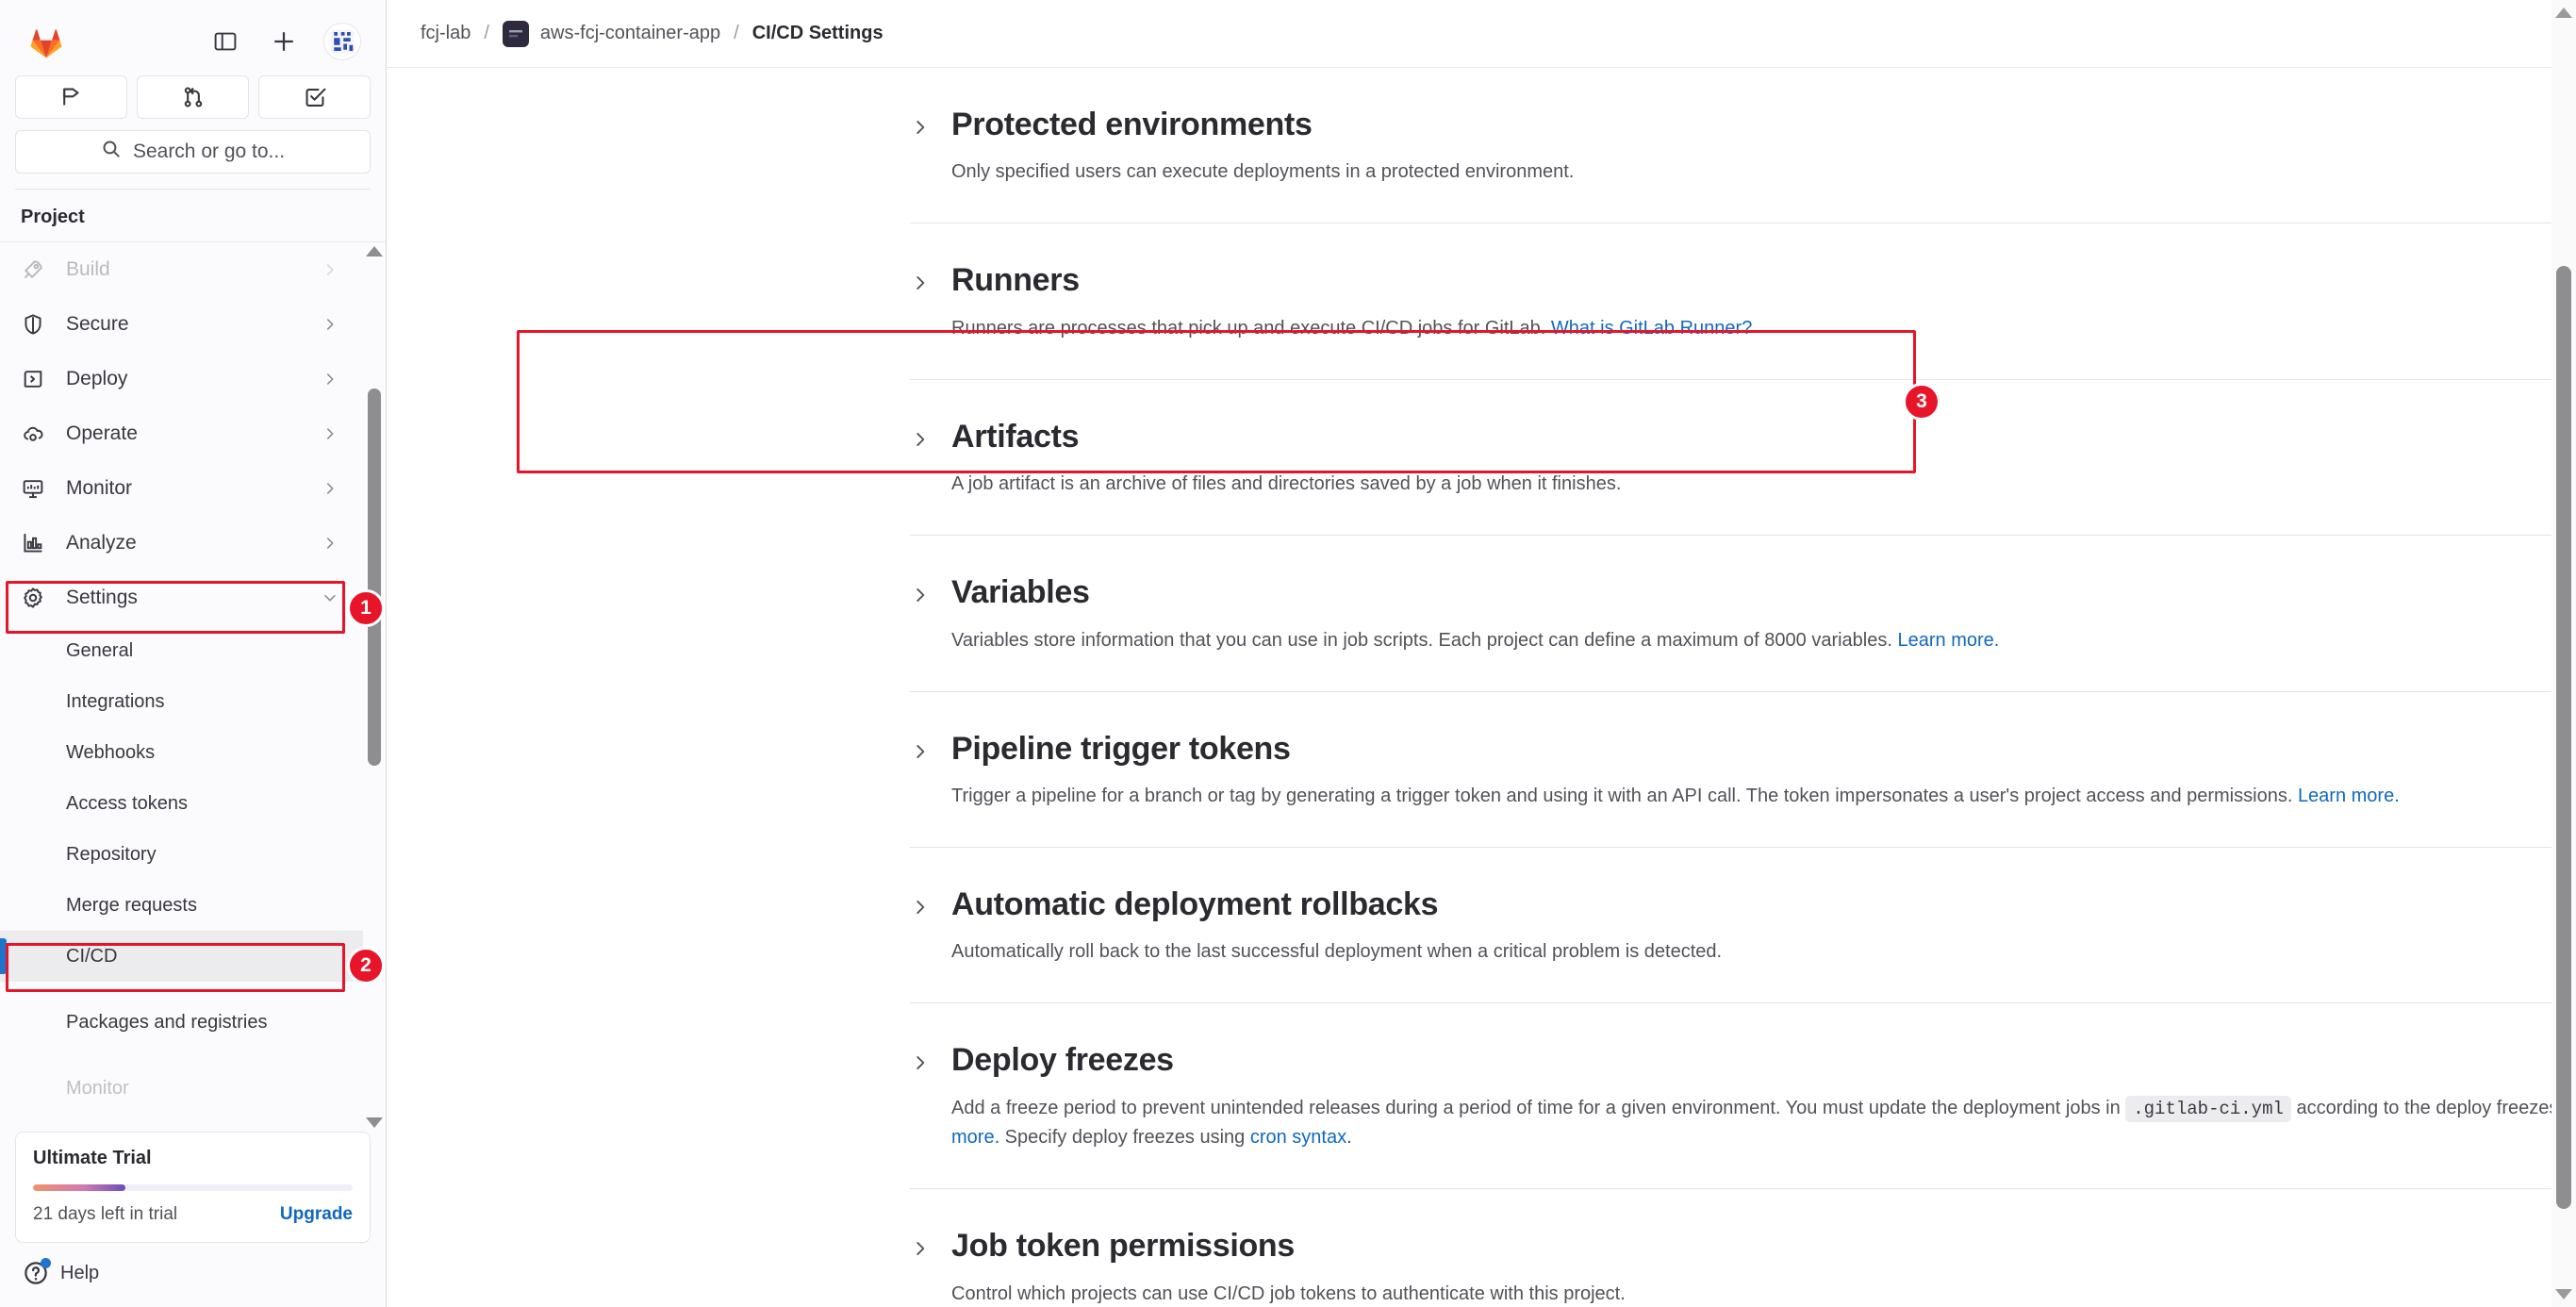  I want to click on gear-icon, so click(36, 598).